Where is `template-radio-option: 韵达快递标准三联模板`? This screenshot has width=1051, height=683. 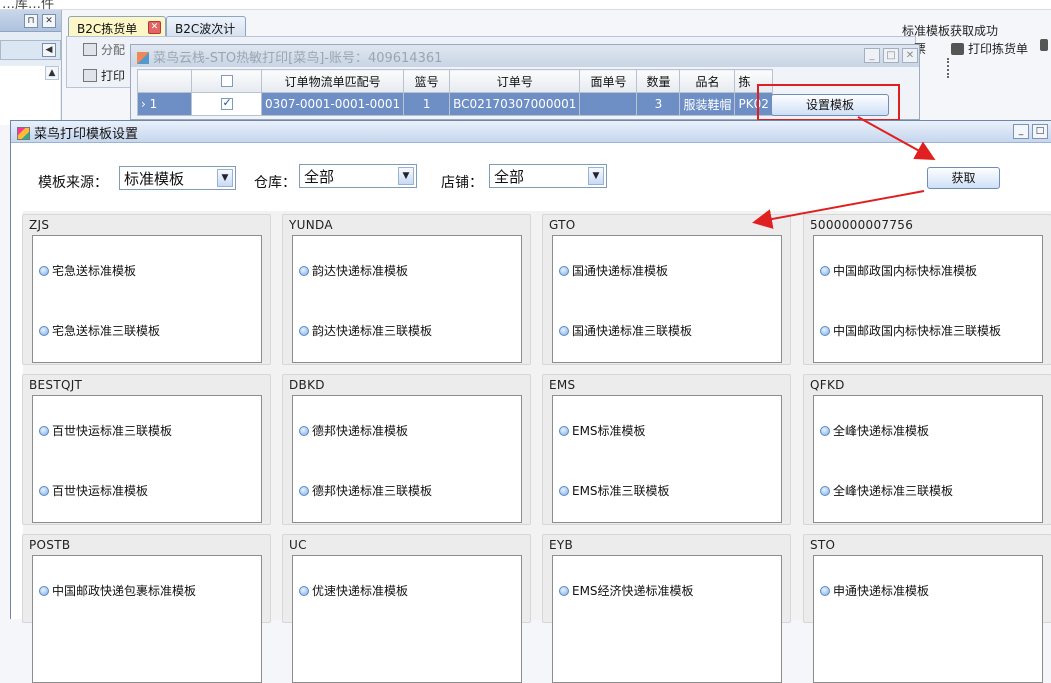
template-radio-option: 韵达快递标准三联模板 is located at coordinates (365, 330).